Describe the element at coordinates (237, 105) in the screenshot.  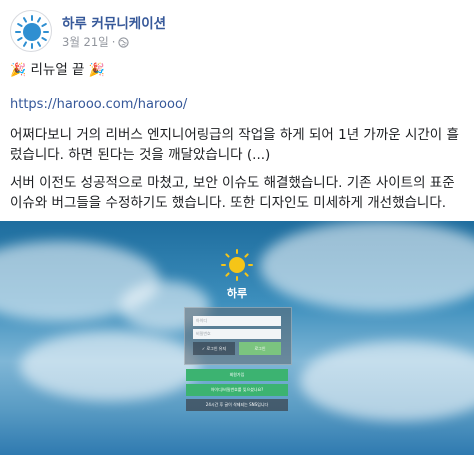
I see `post-link: https://harooo.com/harooo/` at that location.